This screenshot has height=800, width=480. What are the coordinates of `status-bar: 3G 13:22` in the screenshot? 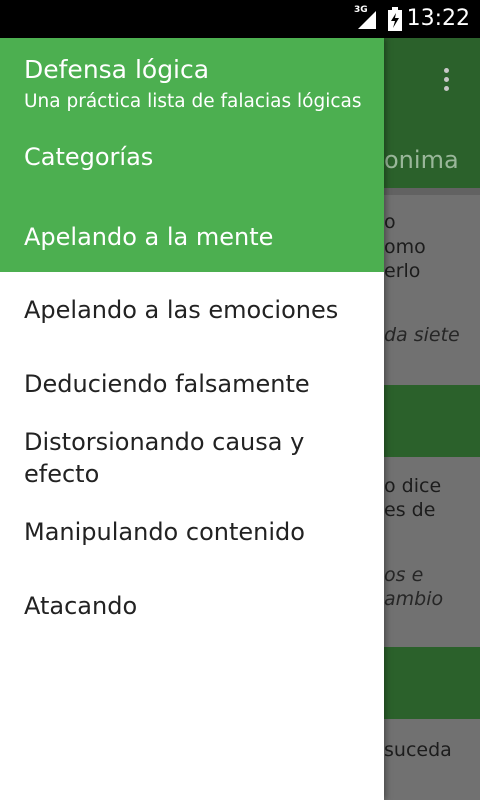 It's located at (240, 19).